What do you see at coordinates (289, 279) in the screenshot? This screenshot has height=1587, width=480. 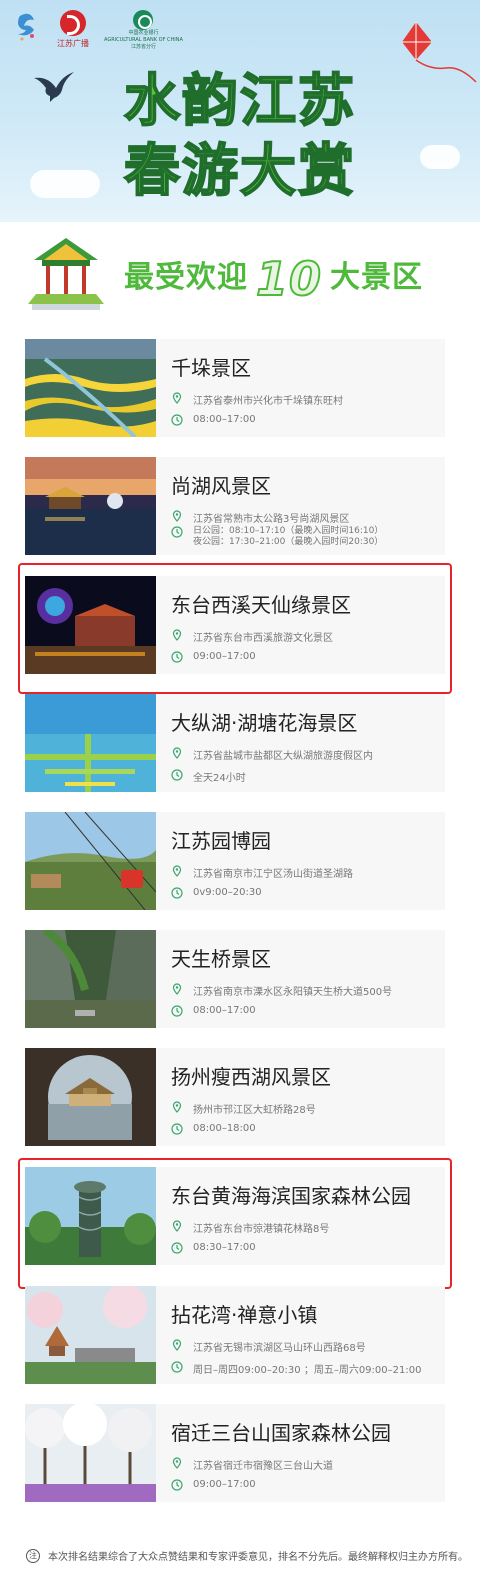 I see `section-title-number: 10` at bounding box center [289, 279].